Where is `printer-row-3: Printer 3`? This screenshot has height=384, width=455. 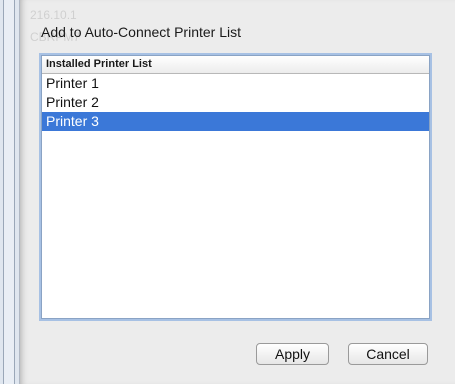 printer-row-3: Printer 3 is located at coordinates (235, 121).